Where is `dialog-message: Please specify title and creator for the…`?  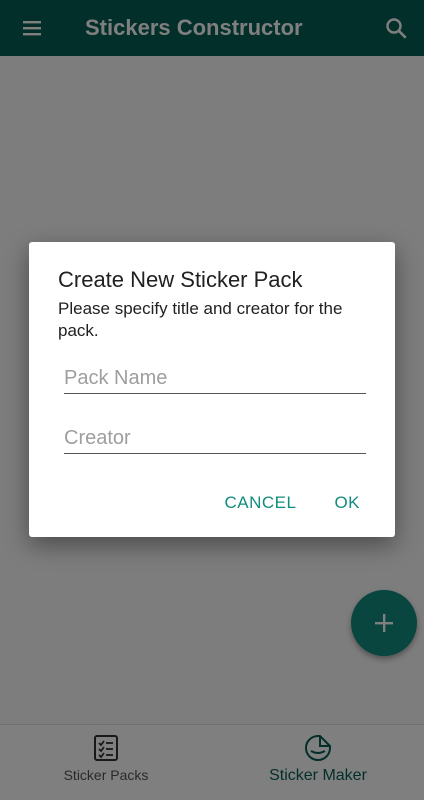 dialog-message: Please specify title and creator for the… is located at coordinates (200, 319).